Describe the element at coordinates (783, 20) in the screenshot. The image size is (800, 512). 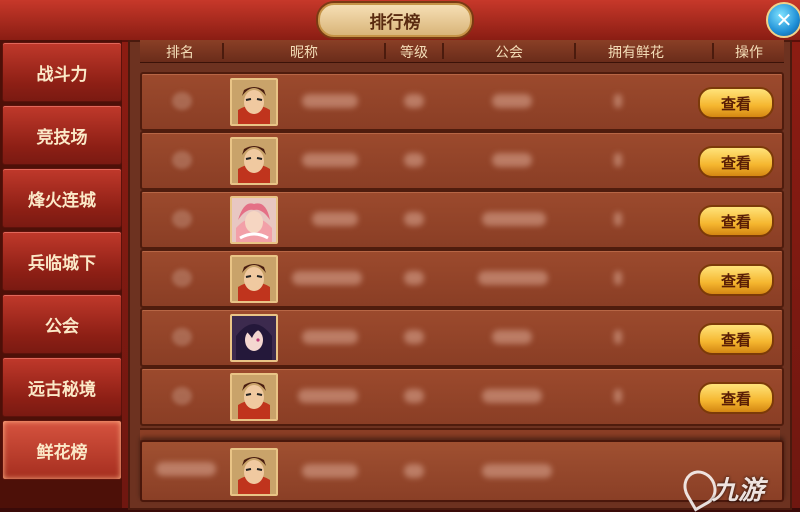
I see `close-icon: ✕` at that location.